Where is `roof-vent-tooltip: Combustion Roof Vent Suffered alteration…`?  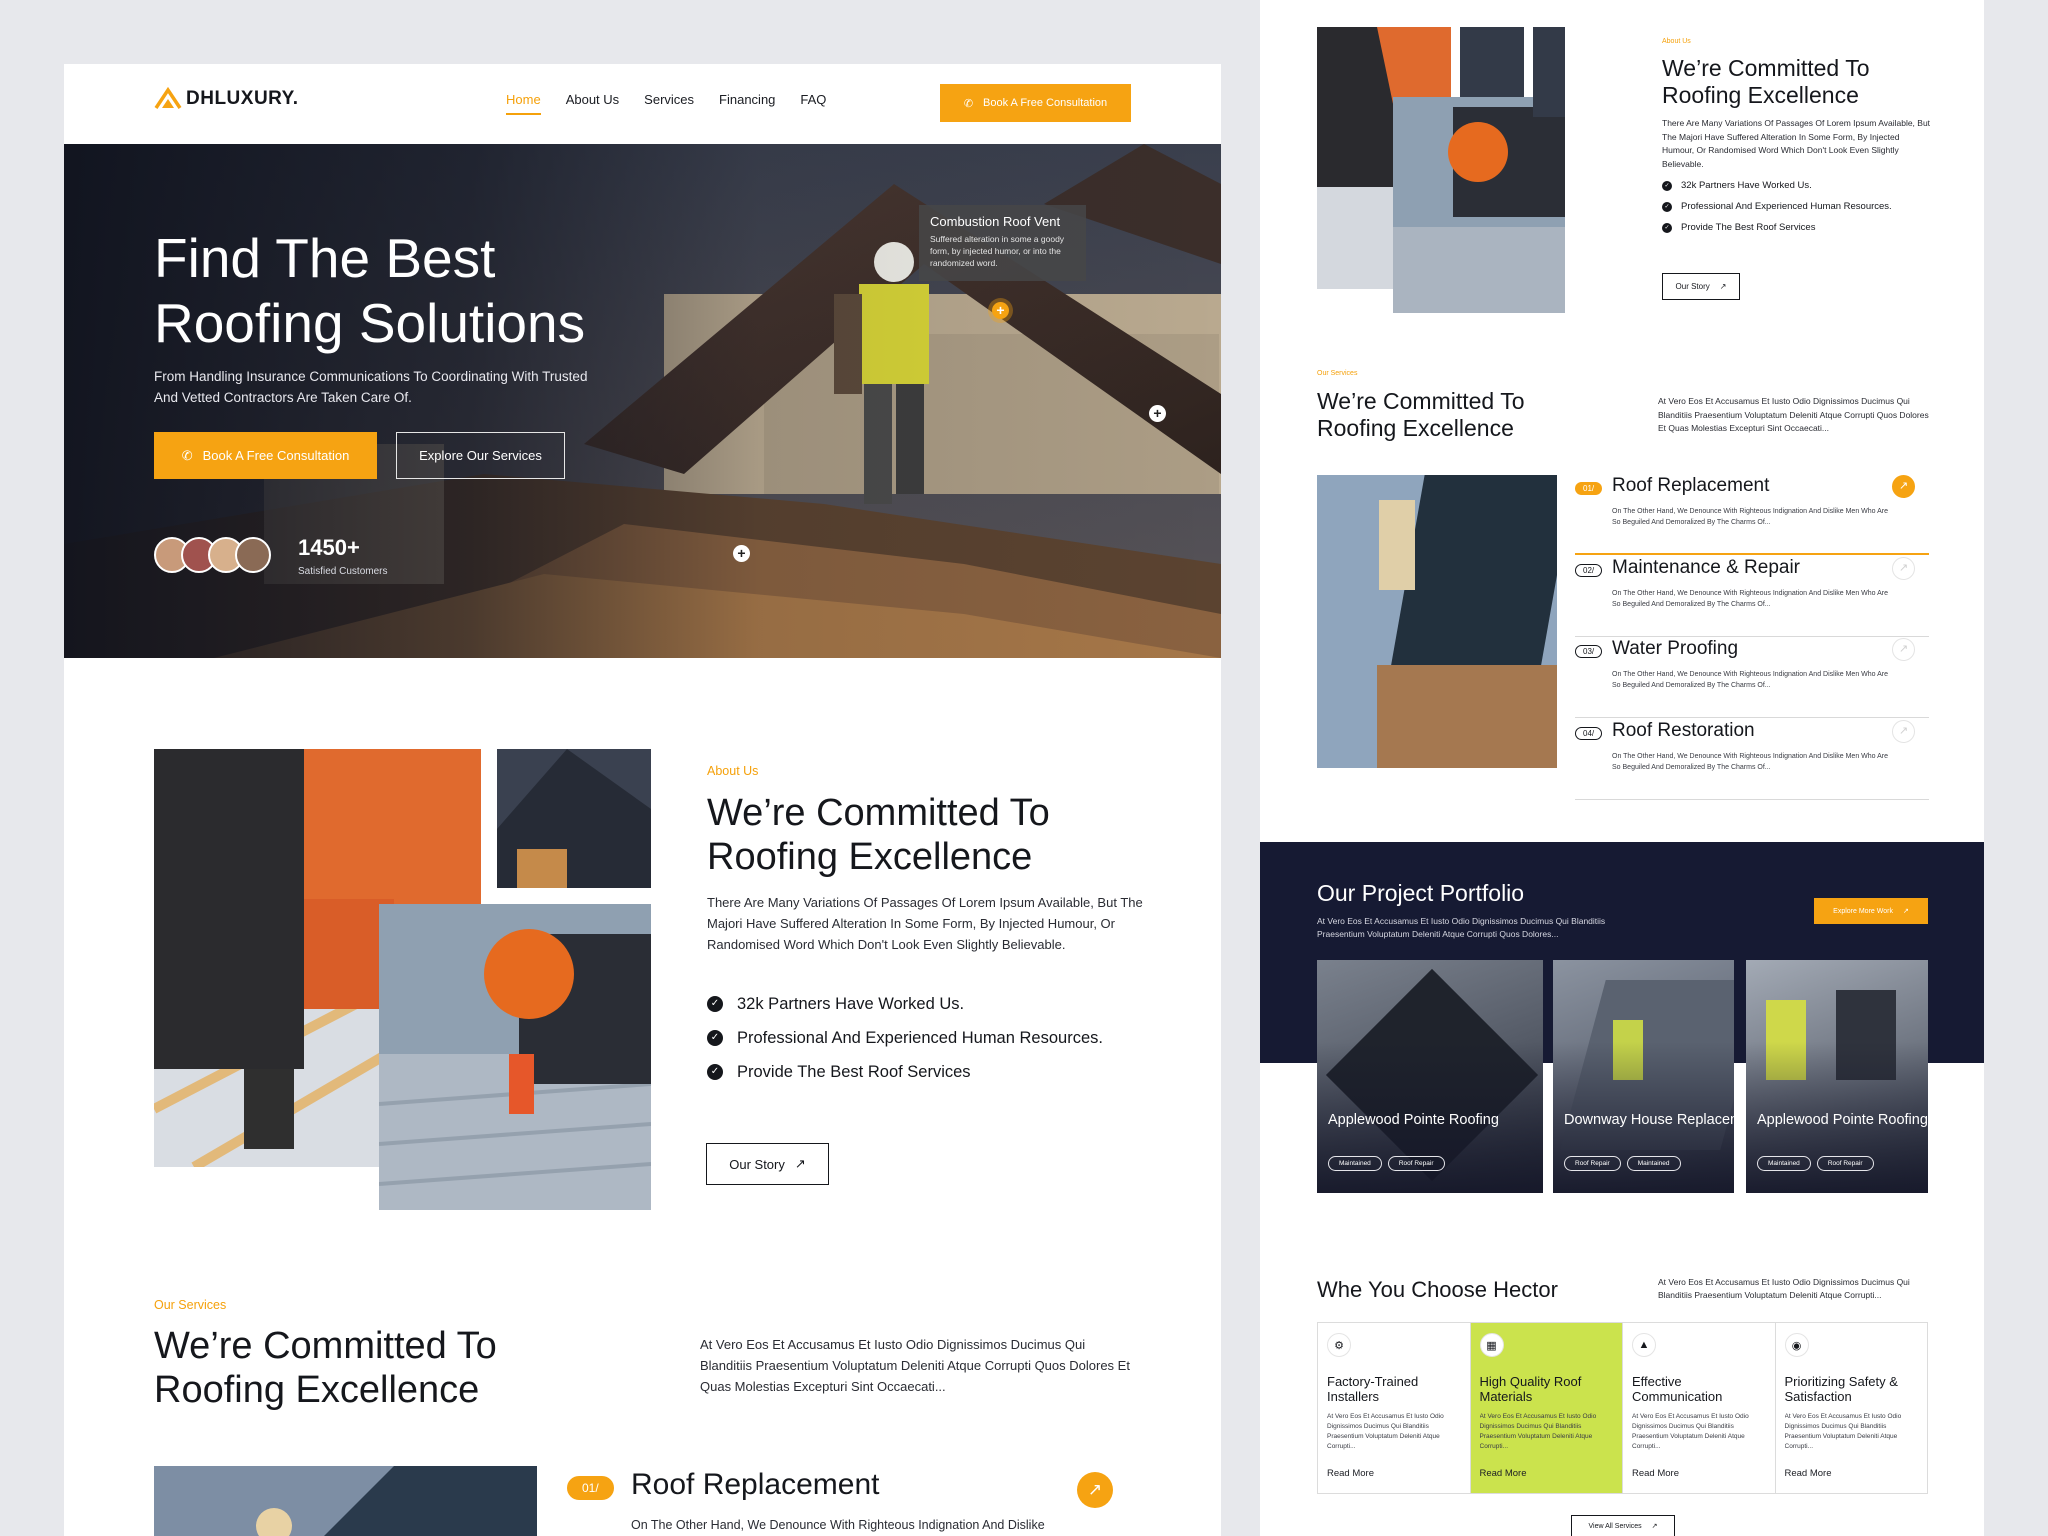
roof-vent-tooltip: Combustion Roof Vent Suffered alteration… is located at coordinates (1002, 243).